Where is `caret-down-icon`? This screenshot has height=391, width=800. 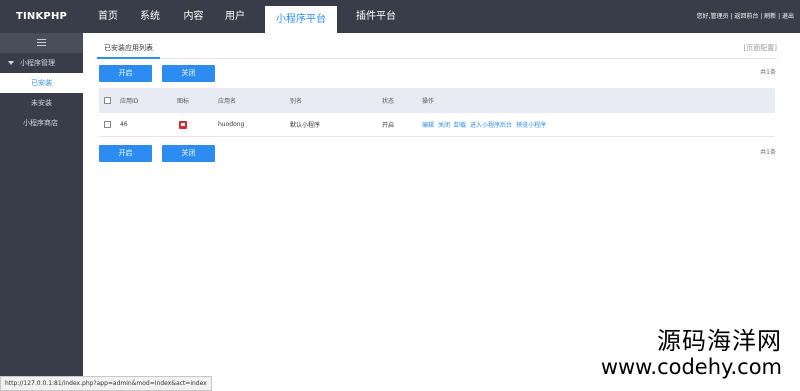 caret-down-icon is located at coordinates (11, 63).